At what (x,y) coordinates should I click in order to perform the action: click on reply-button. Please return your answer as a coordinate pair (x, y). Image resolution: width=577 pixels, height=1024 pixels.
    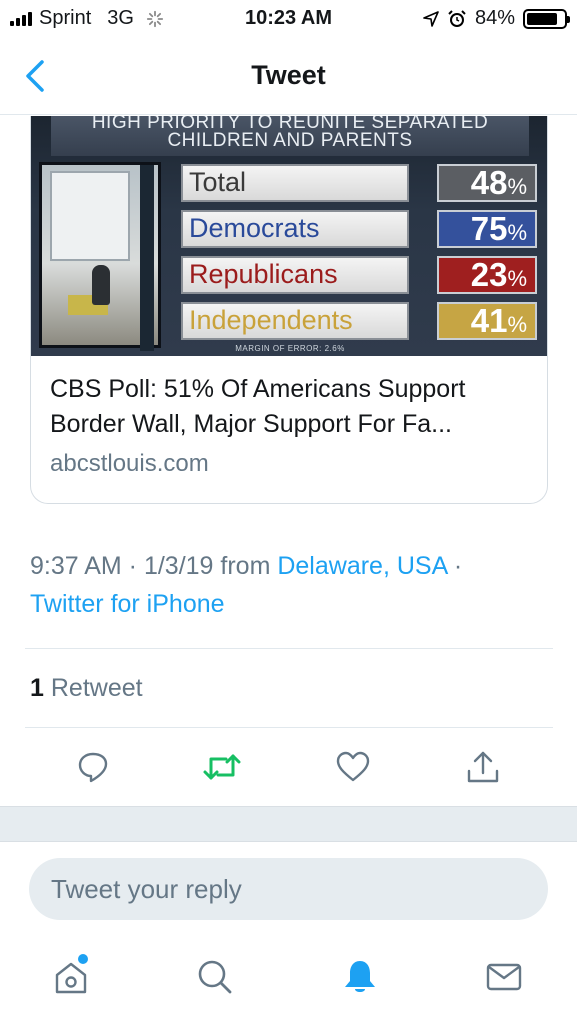
    Looking at the image, I should click on (93, 767).